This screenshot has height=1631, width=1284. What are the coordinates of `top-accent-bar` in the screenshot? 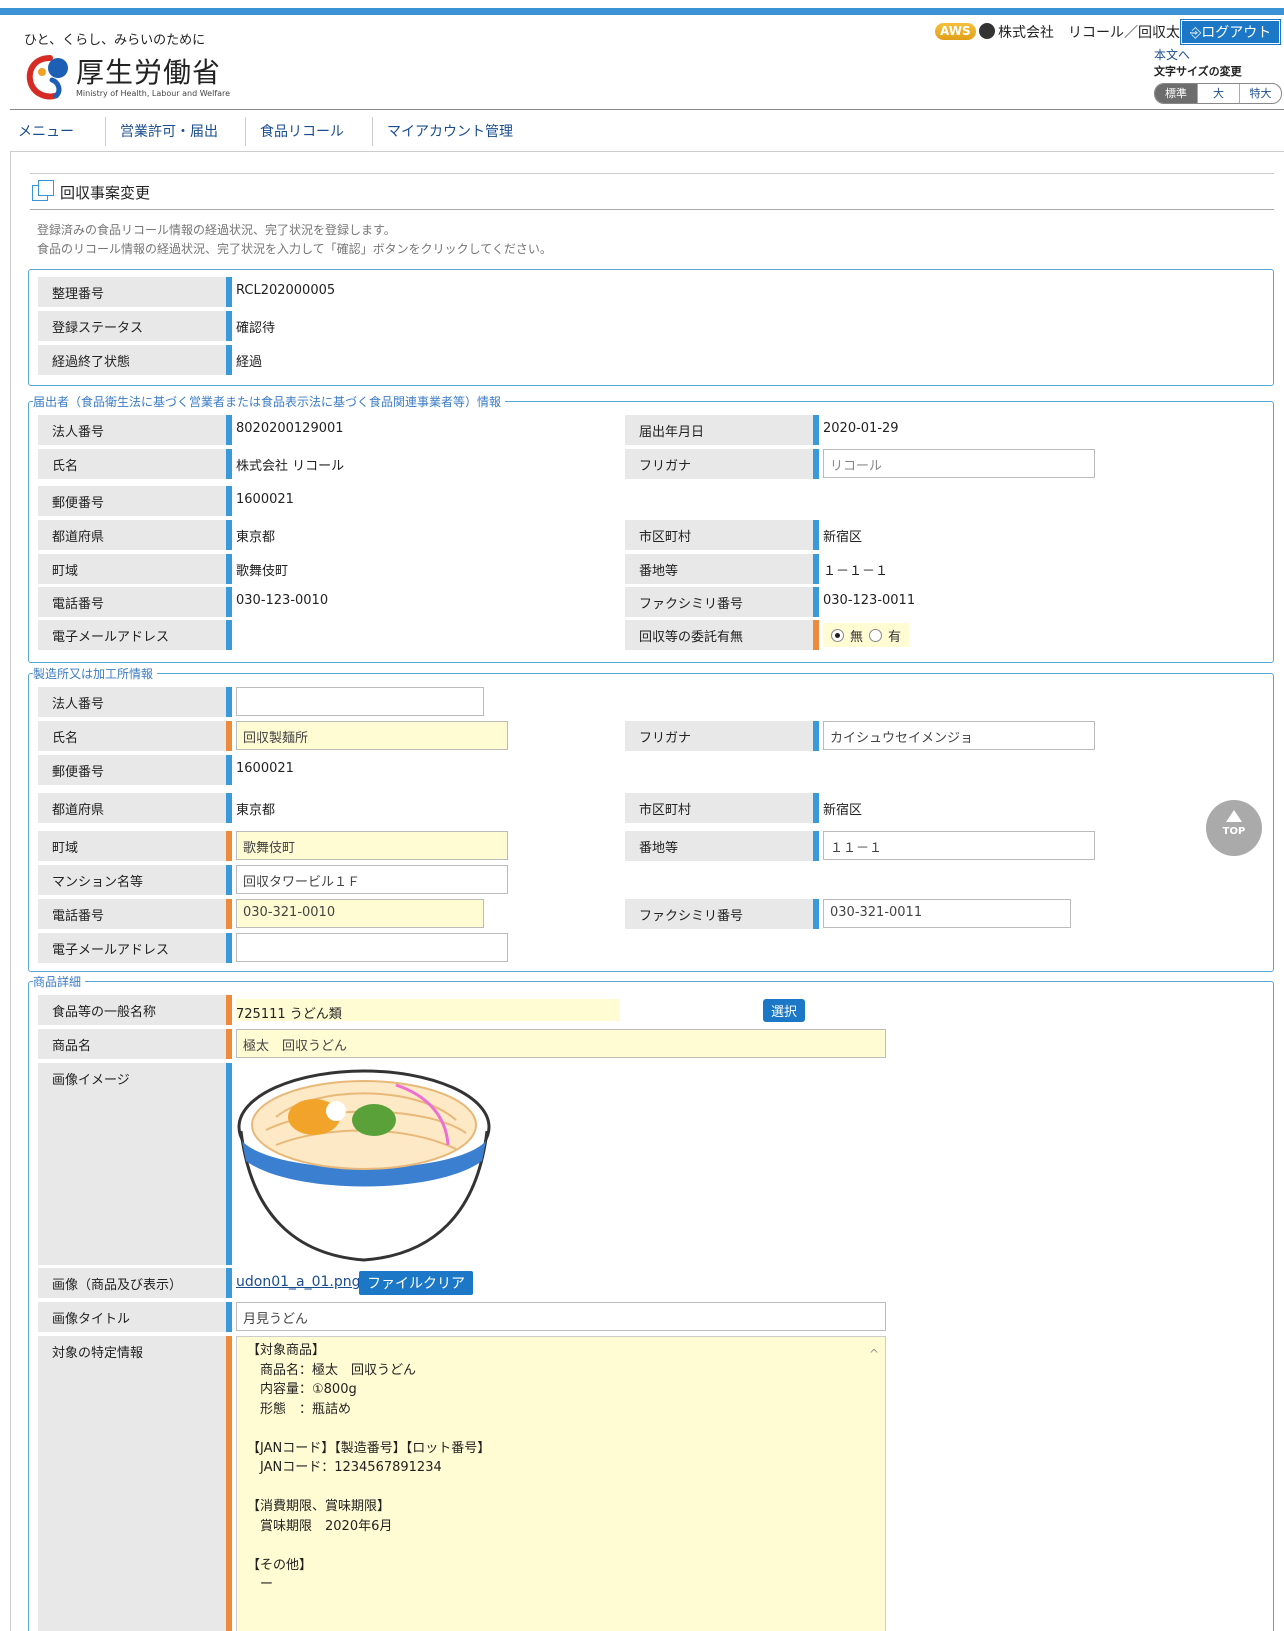 It's located at (642, 11).